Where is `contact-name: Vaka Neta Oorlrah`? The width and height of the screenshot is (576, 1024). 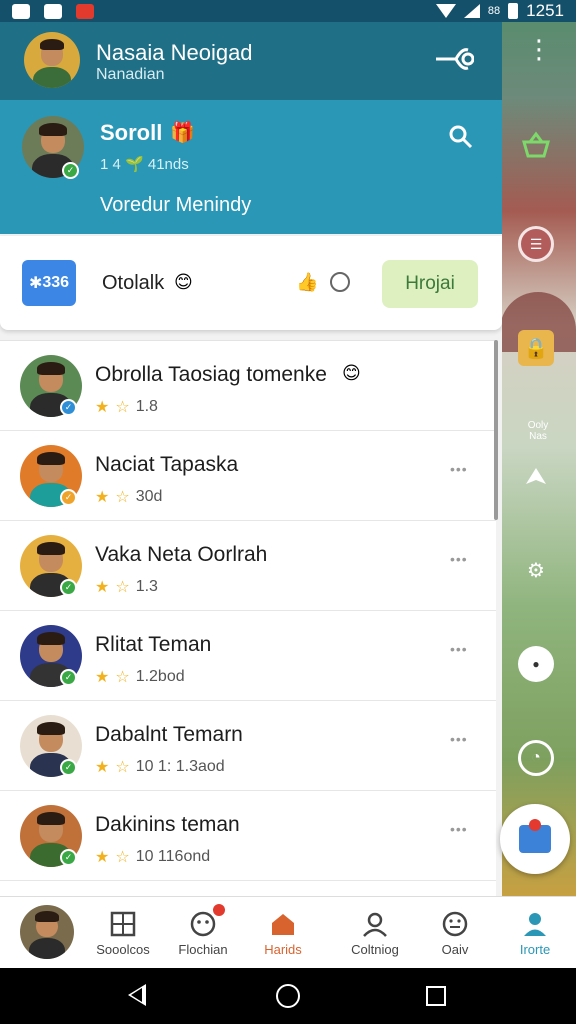
contact-name: Vaka Neta Oorlrah is located at coordinates (181, 554).